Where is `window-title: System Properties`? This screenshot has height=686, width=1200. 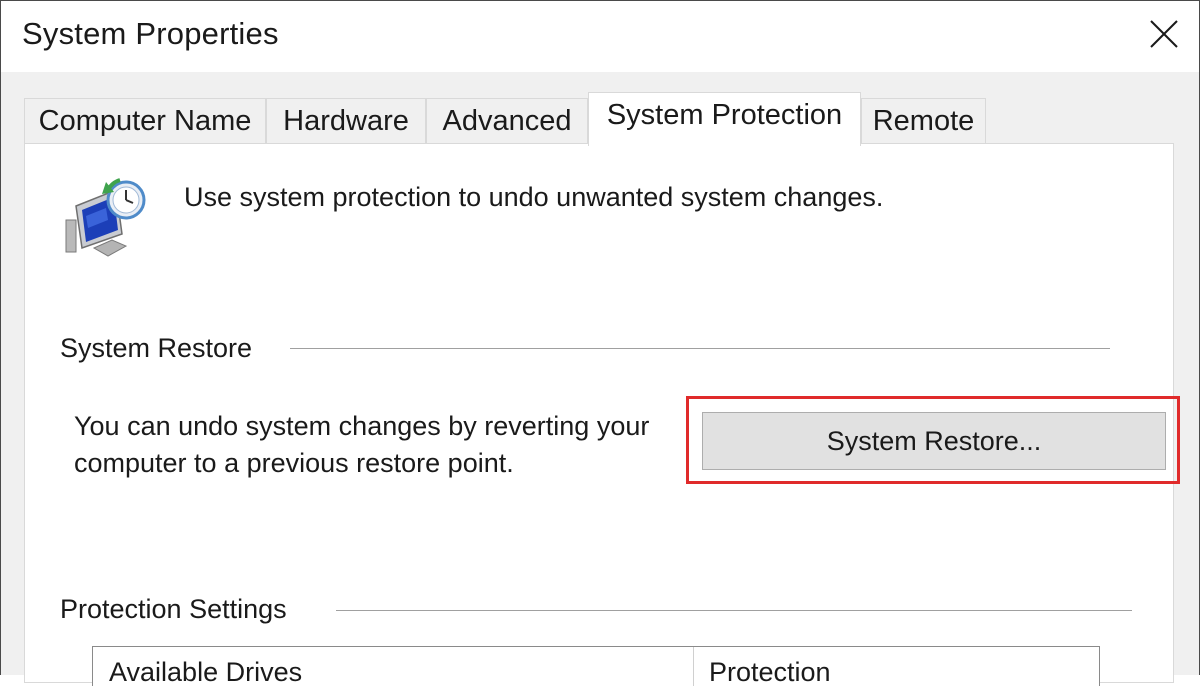
window-title: System Properties is located at coordinates (150, 33).